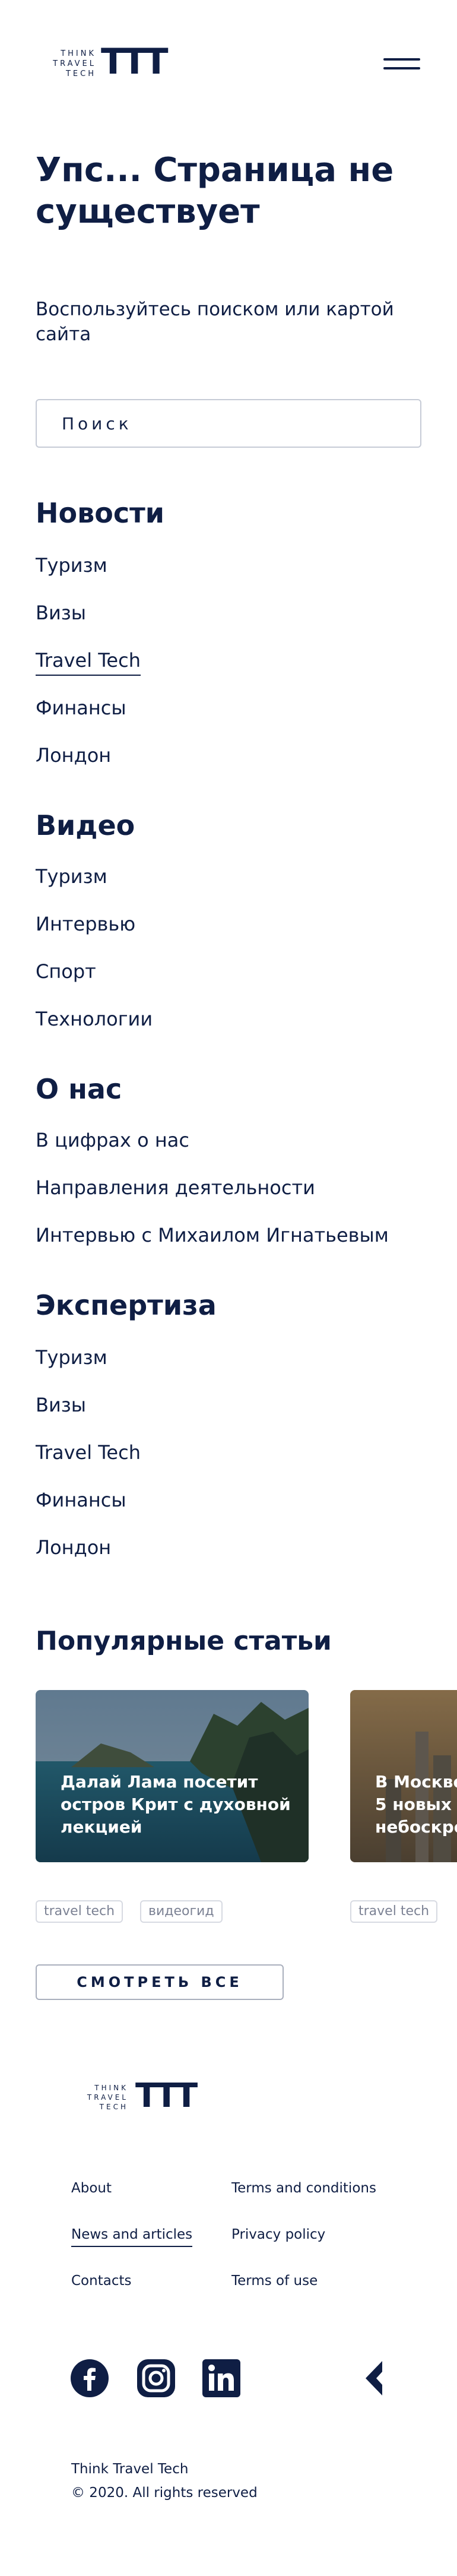 This screenshot has width=457, height=2576. What do you see at coordinates (160, 1982) in the screenshot?
I see `see-all-button: СМОТРЕТЬ ВСЕ` at bounding box center [160, 1982].